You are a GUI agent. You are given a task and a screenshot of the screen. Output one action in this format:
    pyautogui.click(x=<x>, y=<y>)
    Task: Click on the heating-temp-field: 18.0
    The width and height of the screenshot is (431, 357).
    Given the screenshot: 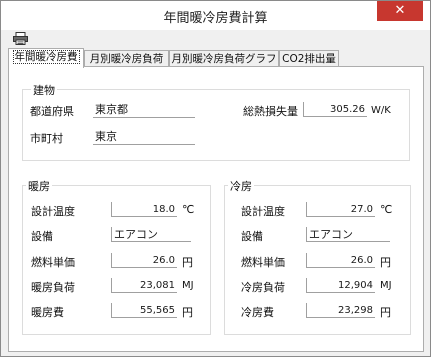 What is the action you would take?
    pyautogui.click(x=144, y=209)
    